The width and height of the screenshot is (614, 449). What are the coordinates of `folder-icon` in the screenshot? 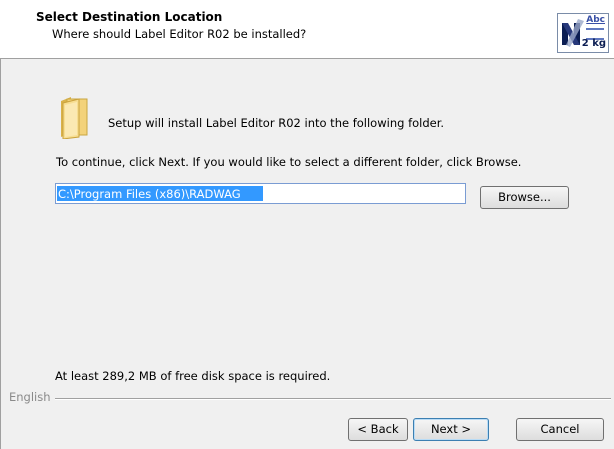 It's located at (75, 117).